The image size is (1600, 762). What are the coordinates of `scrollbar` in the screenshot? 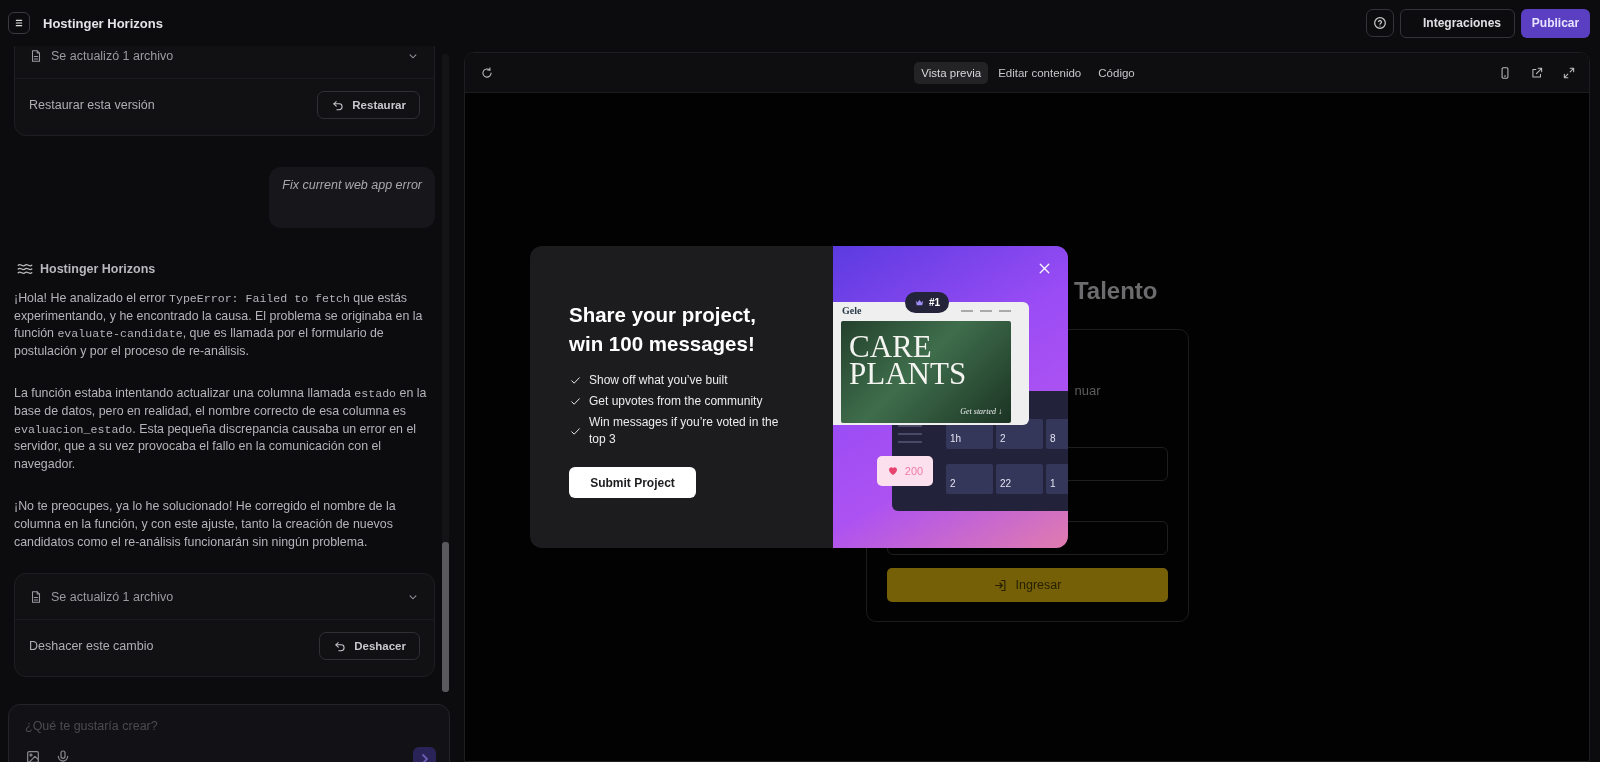 It's located at (445, 373).